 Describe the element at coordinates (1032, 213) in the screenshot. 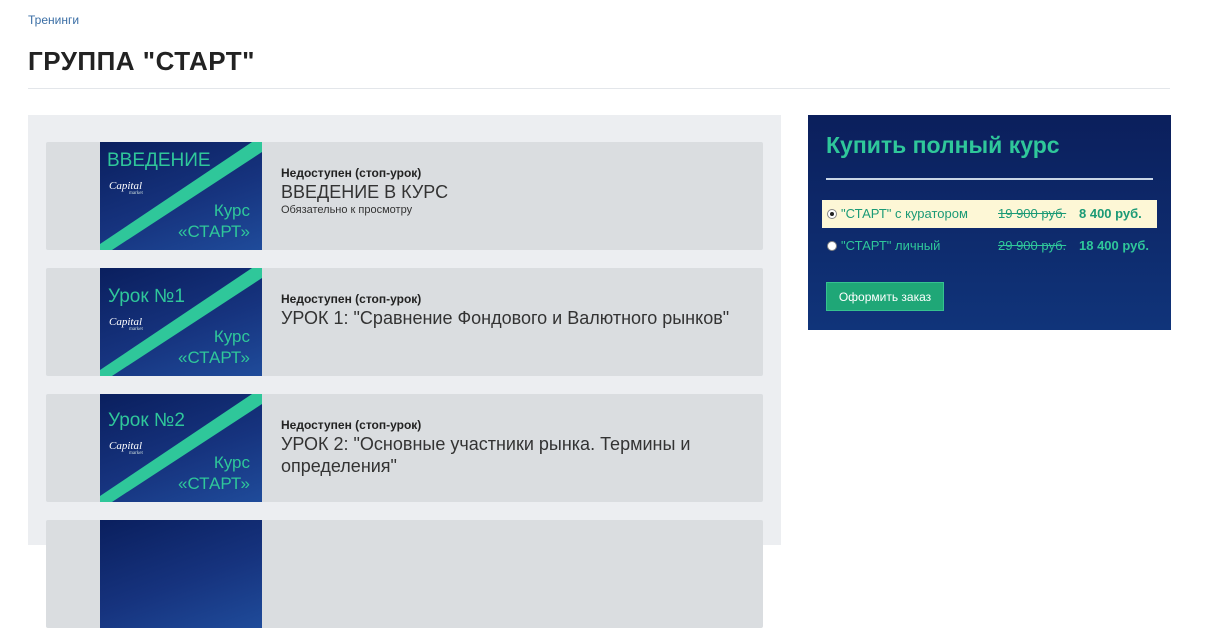

I see `old-price: 19 900 руб.` at that location.